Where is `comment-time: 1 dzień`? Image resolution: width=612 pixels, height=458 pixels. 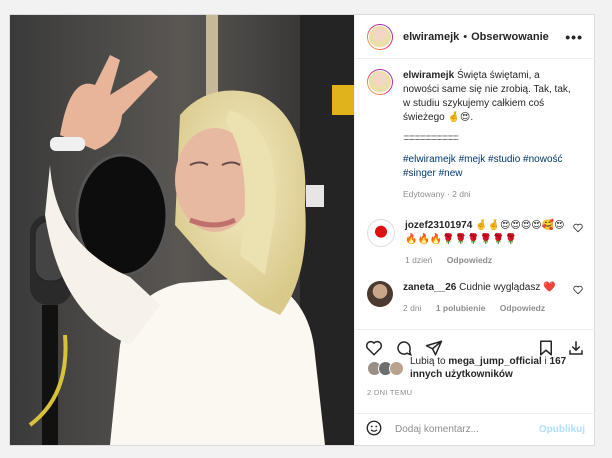
comment-time: 1 dzień is located at coordinates (419, 260).